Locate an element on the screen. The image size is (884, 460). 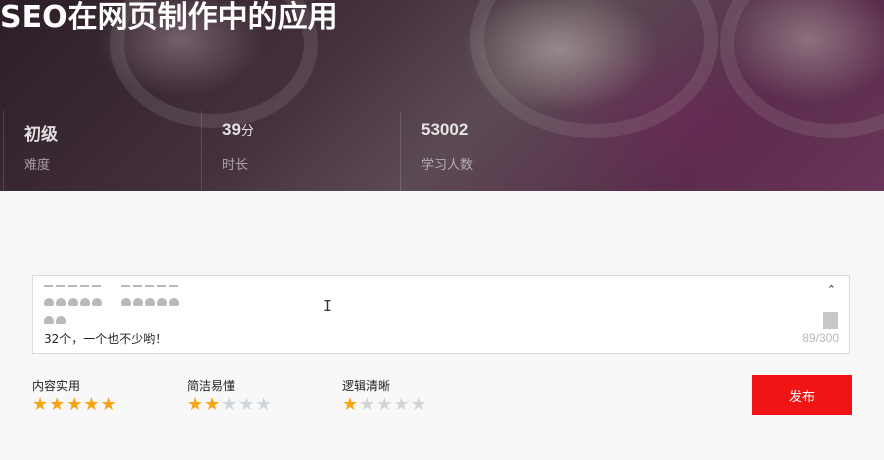
course-stats: 初级 难度 39分 时长 53002 学习人数 is located at coordinates (310, 151).